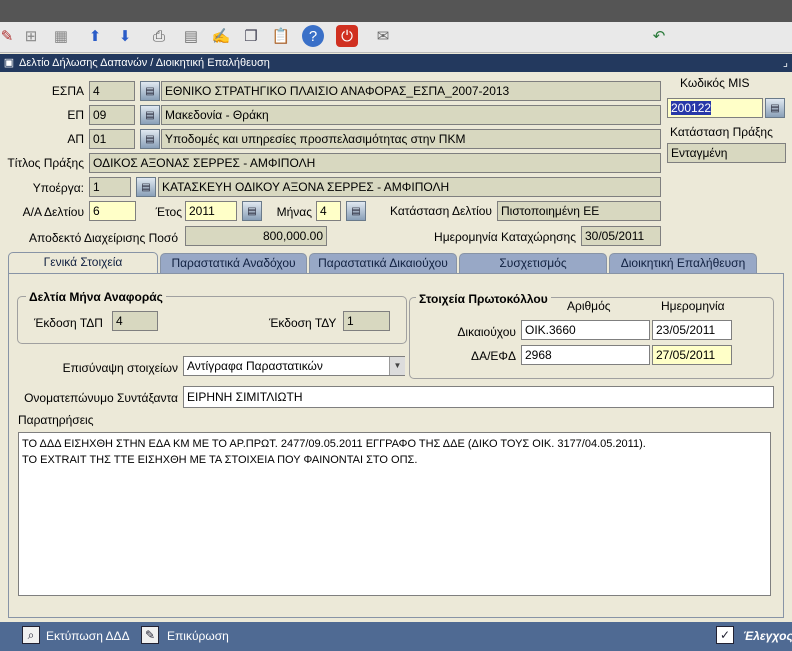 The image size is (792, 651). I want to click on new-record-icon: ⊞, so click(31, 36).